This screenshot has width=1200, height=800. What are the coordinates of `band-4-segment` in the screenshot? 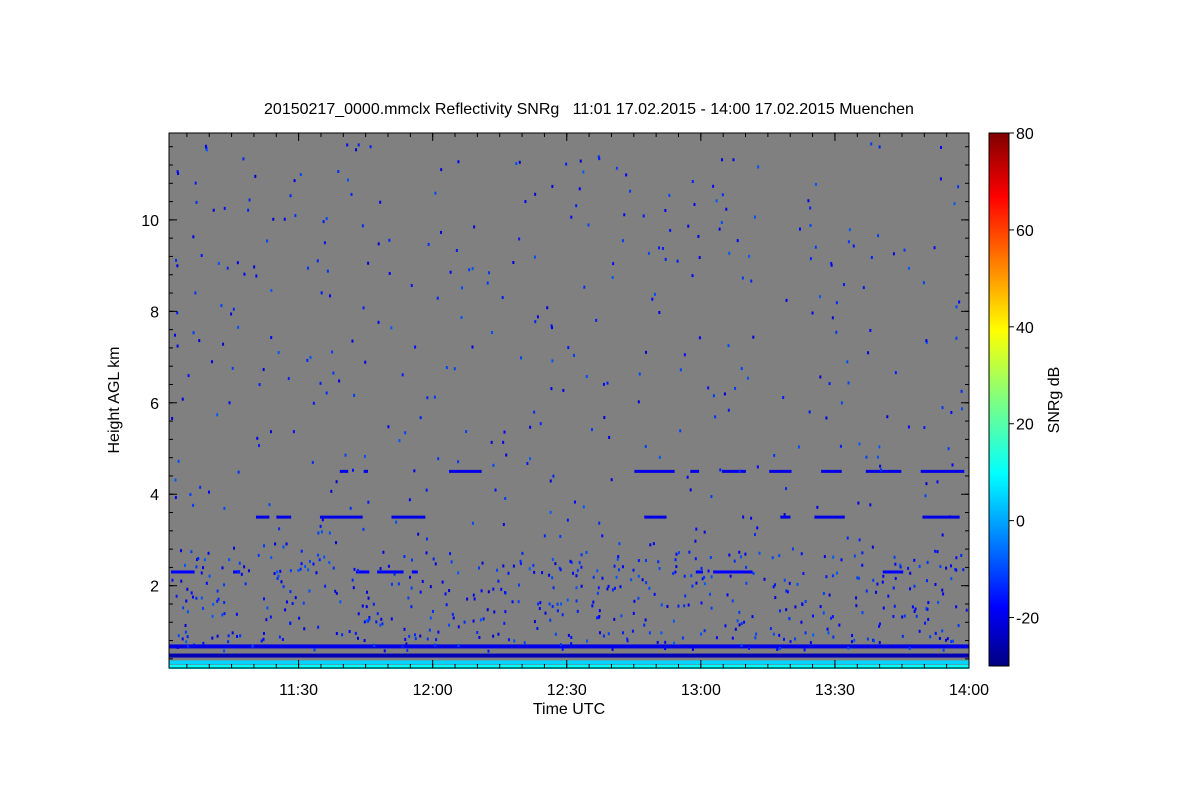 It's located at (733, 572).